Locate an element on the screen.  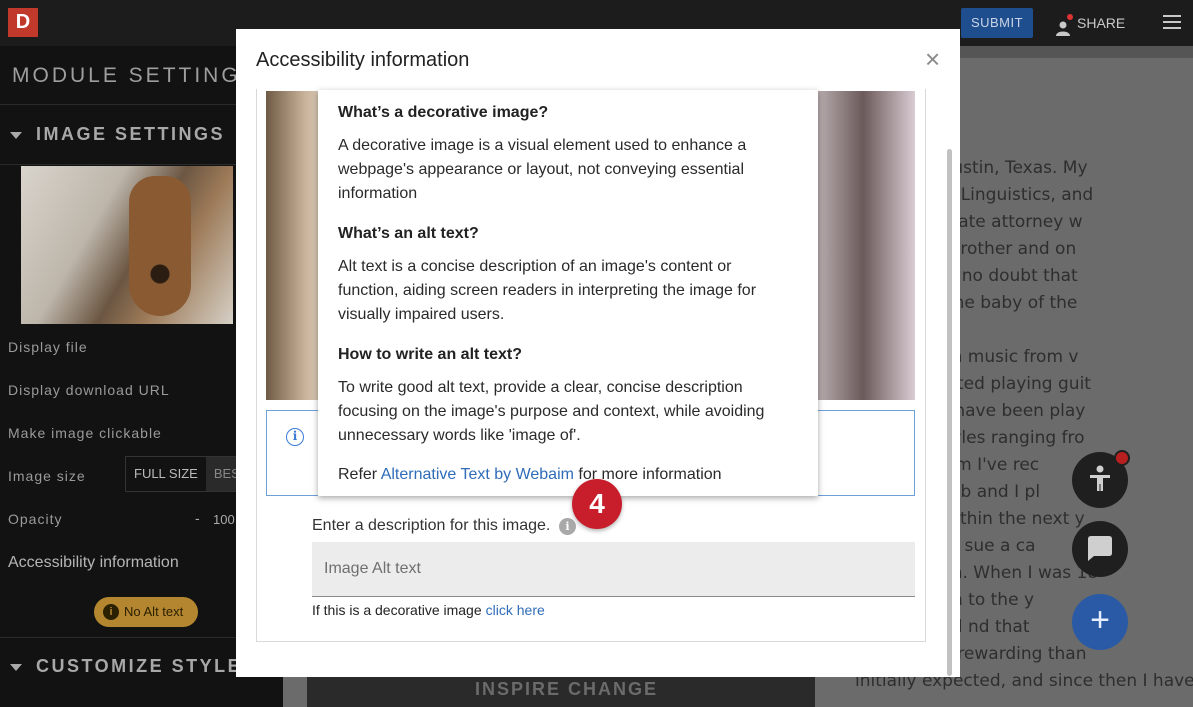
article-header-strip is located at coordinates (1076, 52).